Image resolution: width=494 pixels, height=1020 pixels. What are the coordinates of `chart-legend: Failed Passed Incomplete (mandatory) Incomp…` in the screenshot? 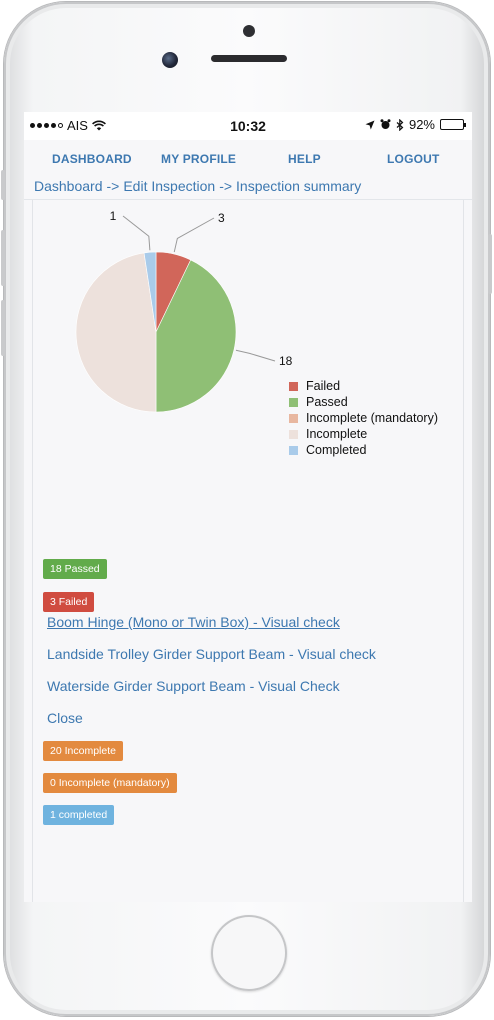 It's located at (363, 418).